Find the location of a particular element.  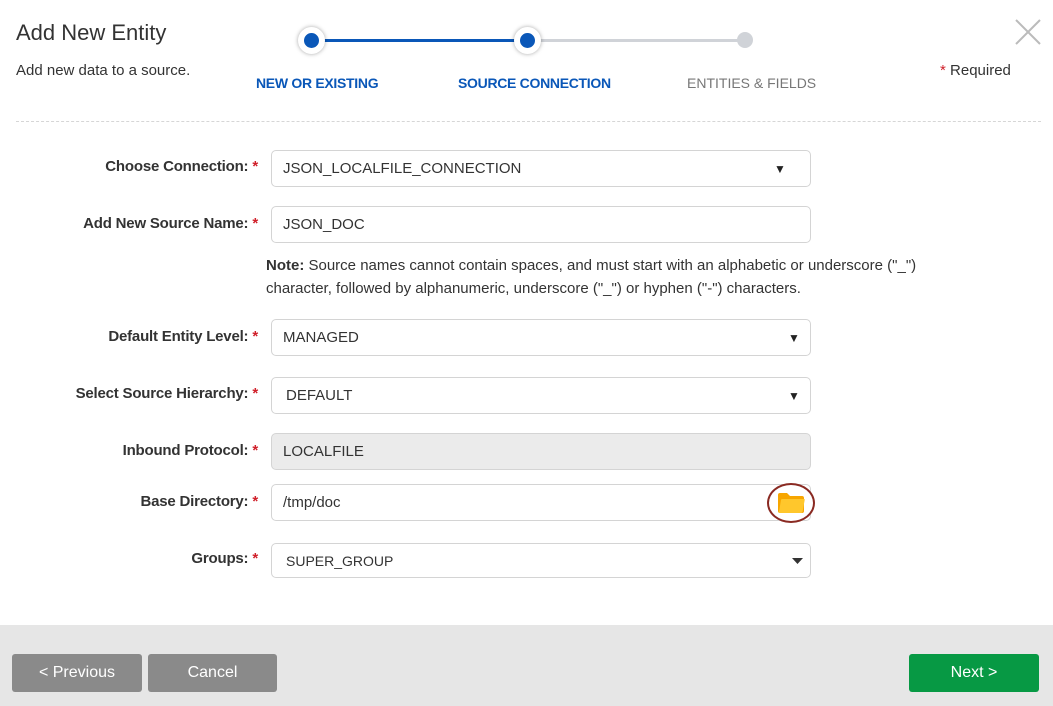

browse-directory-button is located at coordinates (791, 503).